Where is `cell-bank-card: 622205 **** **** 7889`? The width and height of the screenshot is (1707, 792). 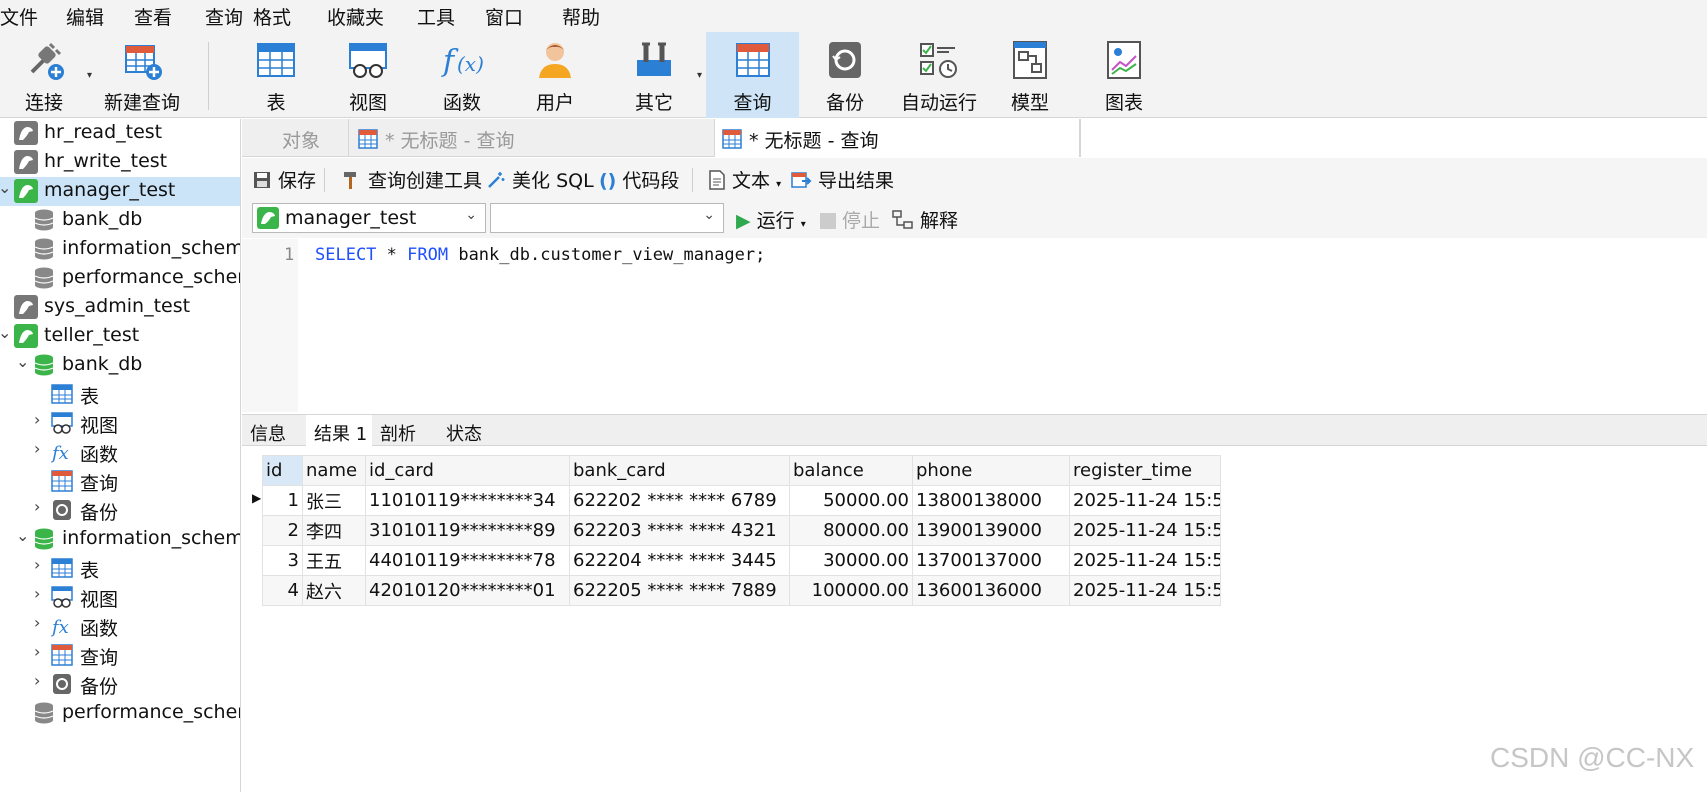
cell-bank-card: 622205 **** **** 7889 is located at coordinates (679, 590).